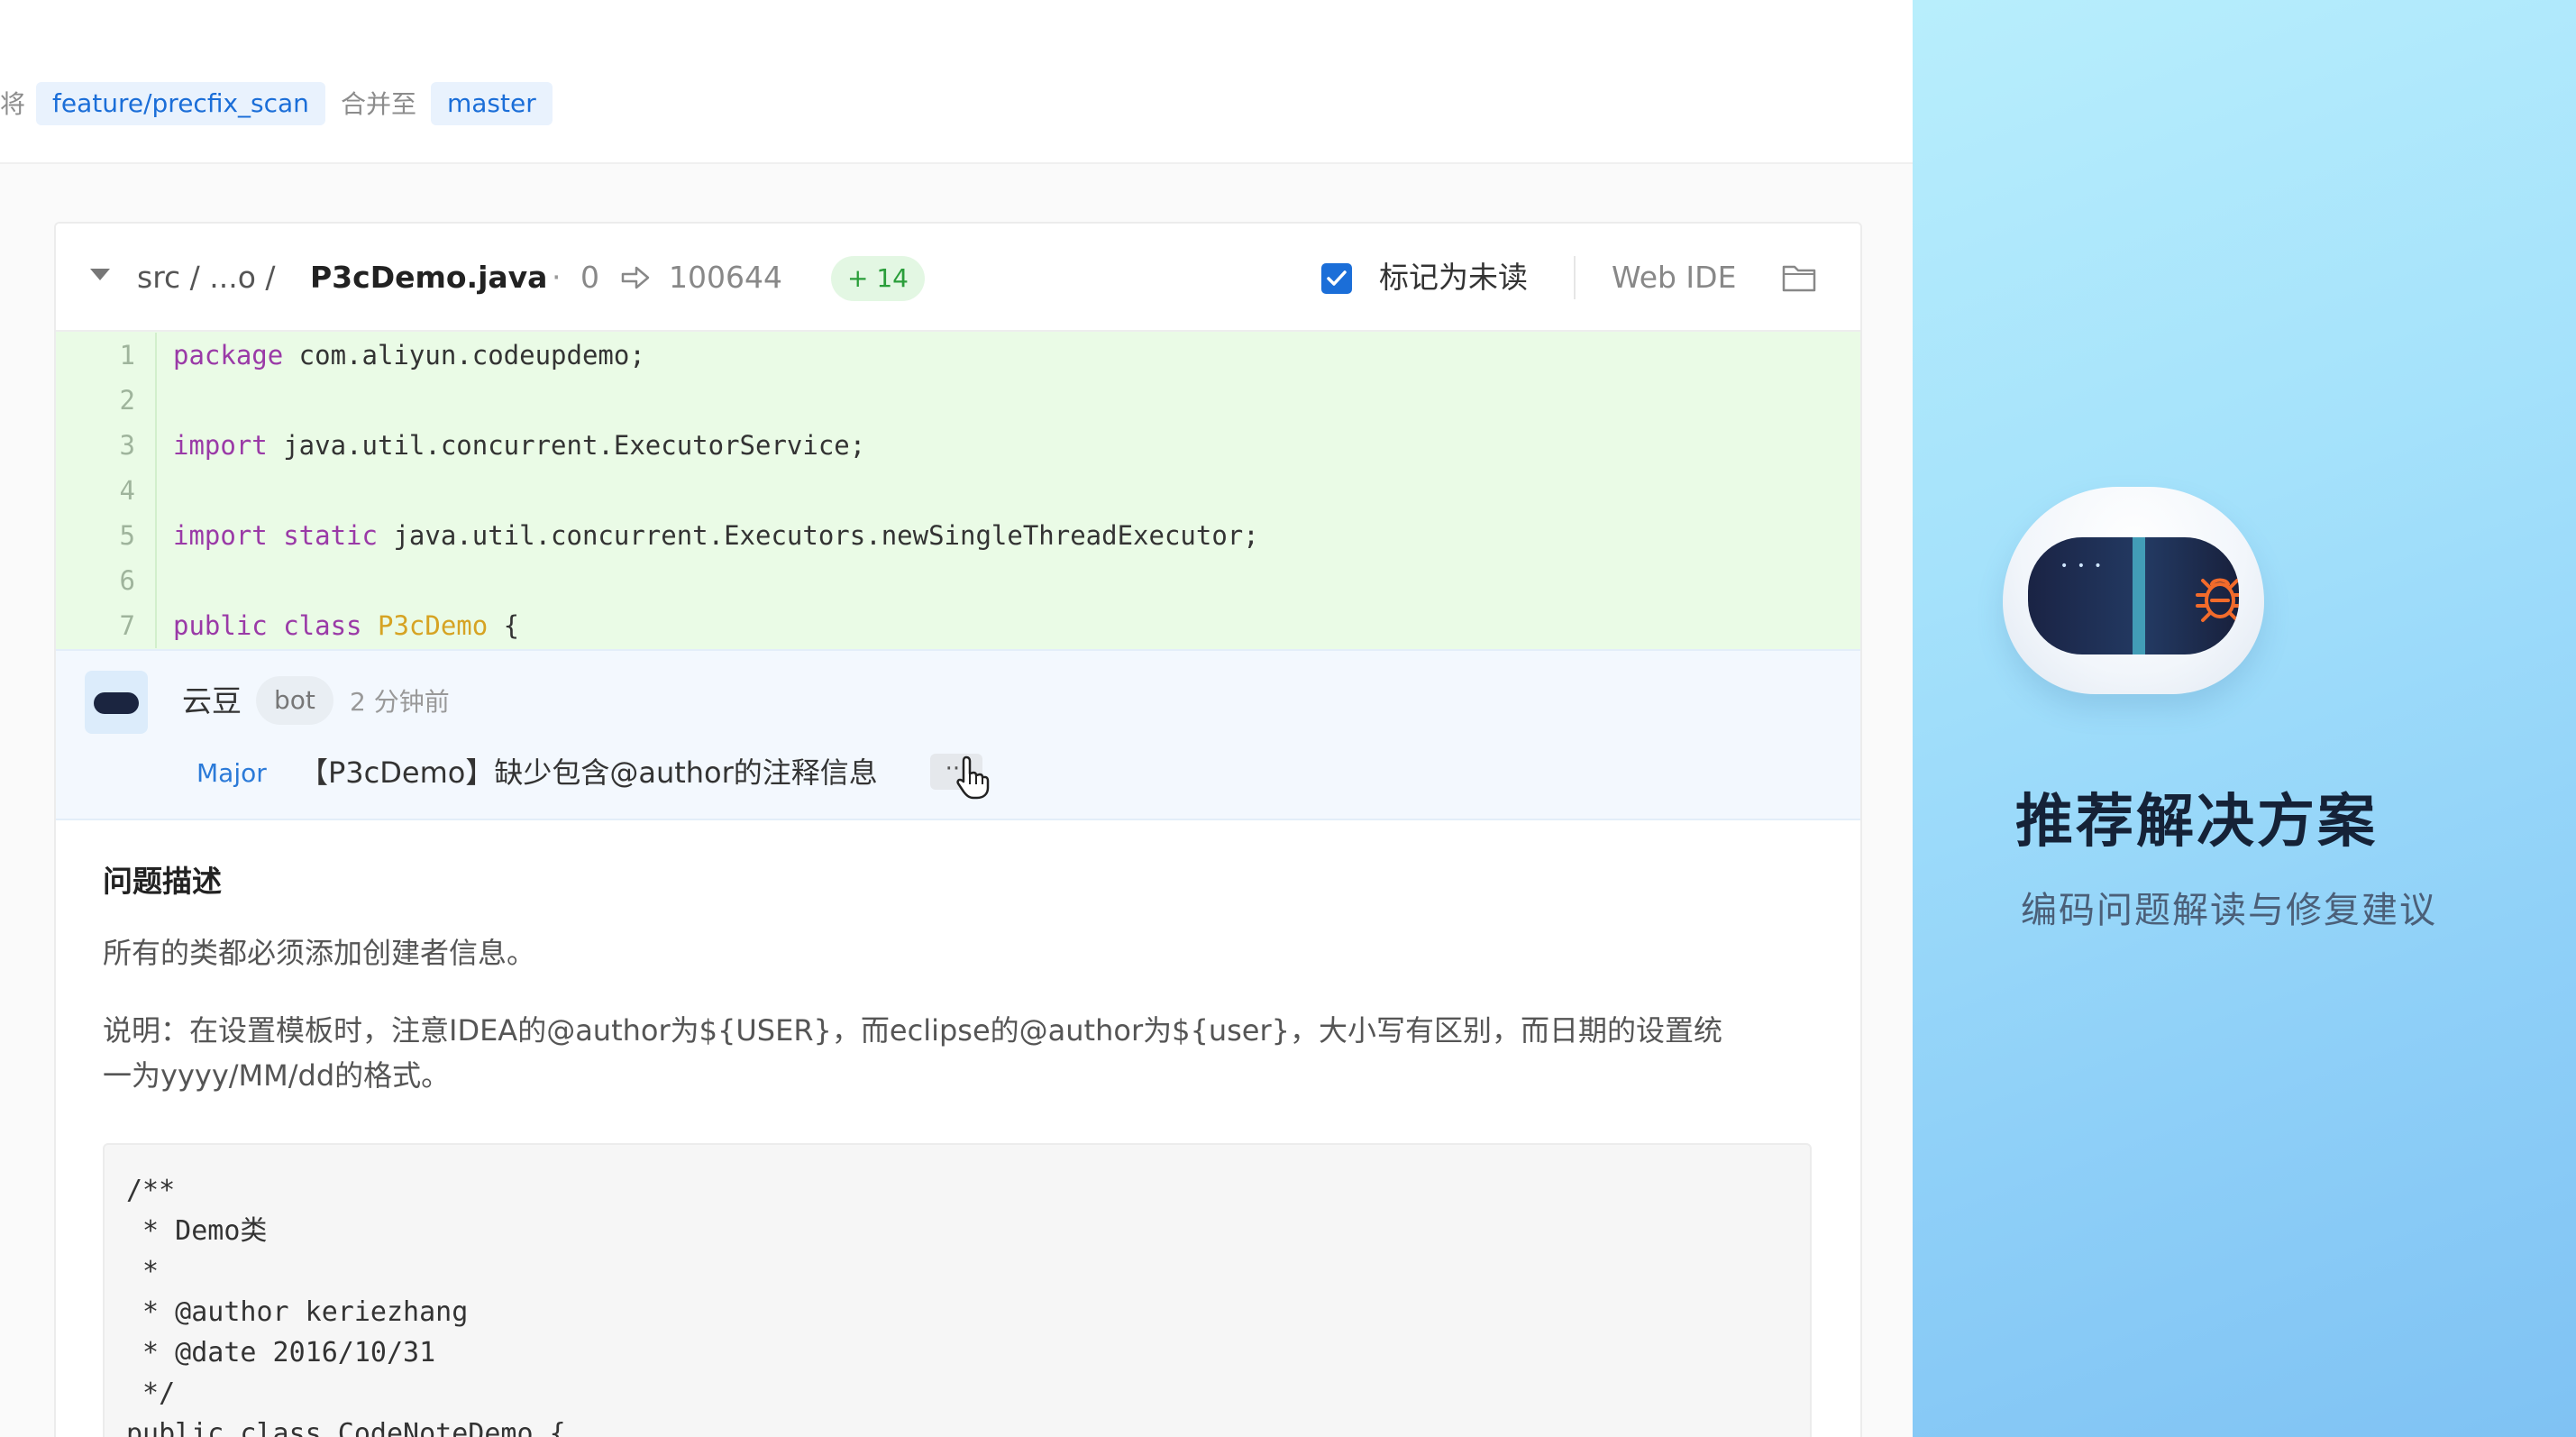  I want to click on file-name: P3cDemo.java, so click(428, 278).